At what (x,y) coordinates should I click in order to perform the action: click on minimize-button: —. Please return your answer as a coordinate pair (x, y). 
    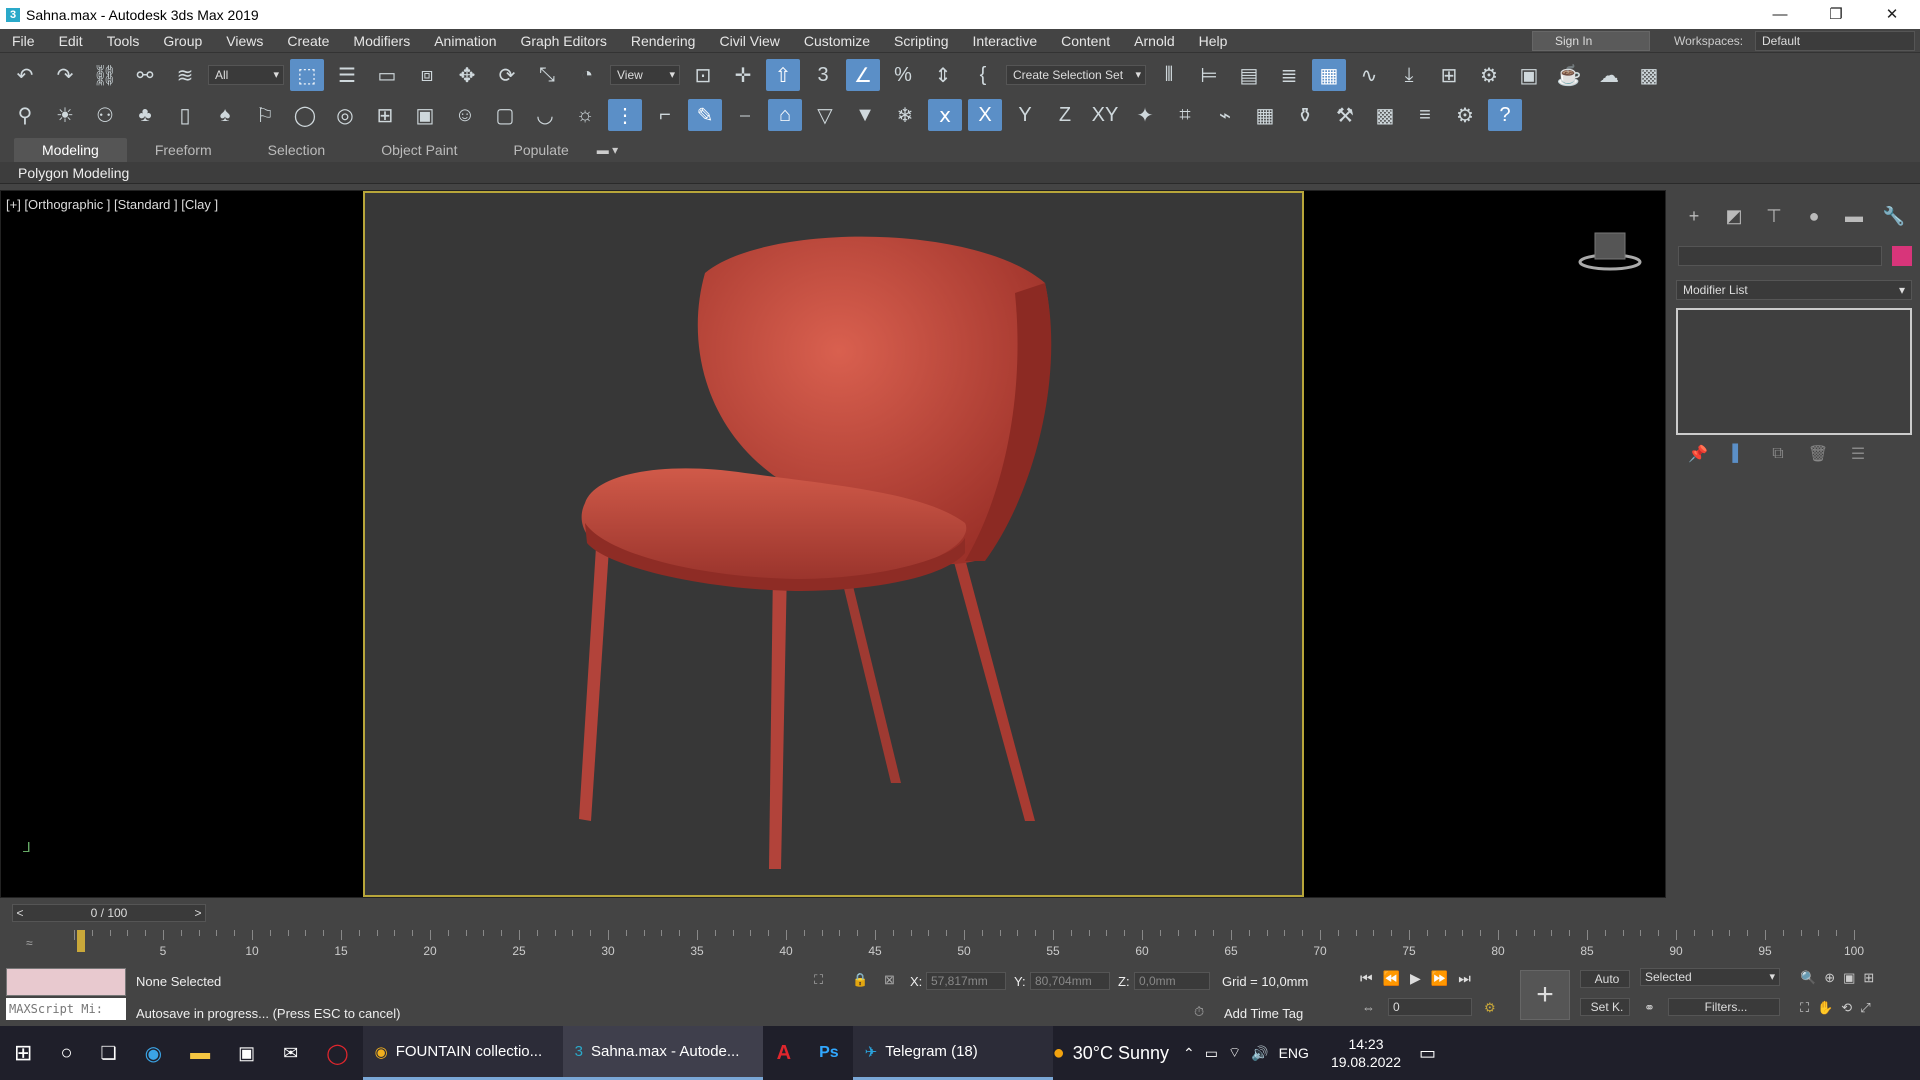
    Looking at the image, I should click on (1780, 14).